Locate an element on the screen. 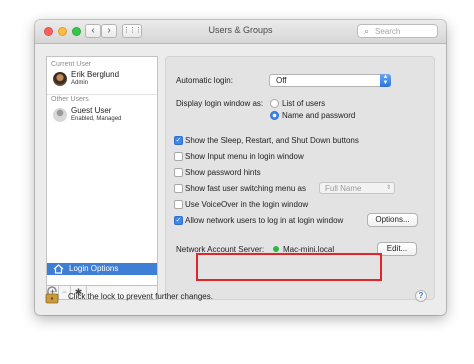 This screenshot has width=474, height=364. title-bar: ‹ › ⋮⋮⋮ Users & Groups ⌕ Search is located at coordinates (240, 32).